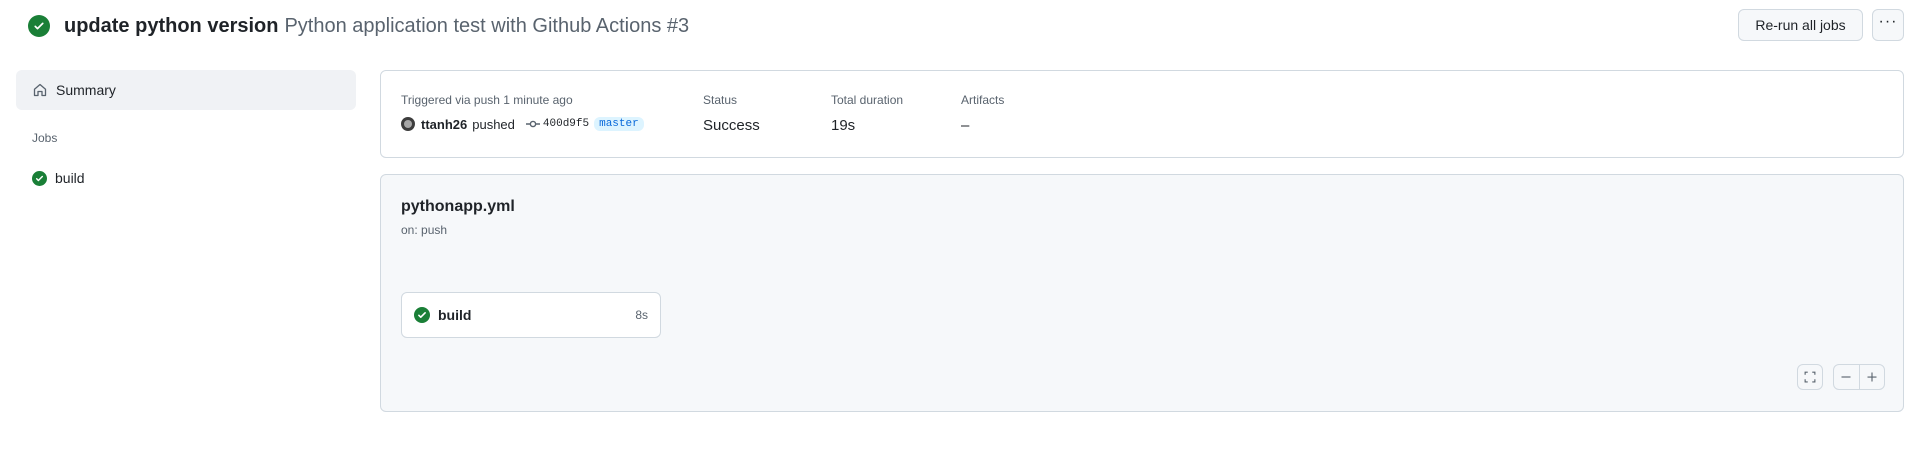 The image size is (1916, 466). I want to click on duration-label: Total duration, so click(867, 100).